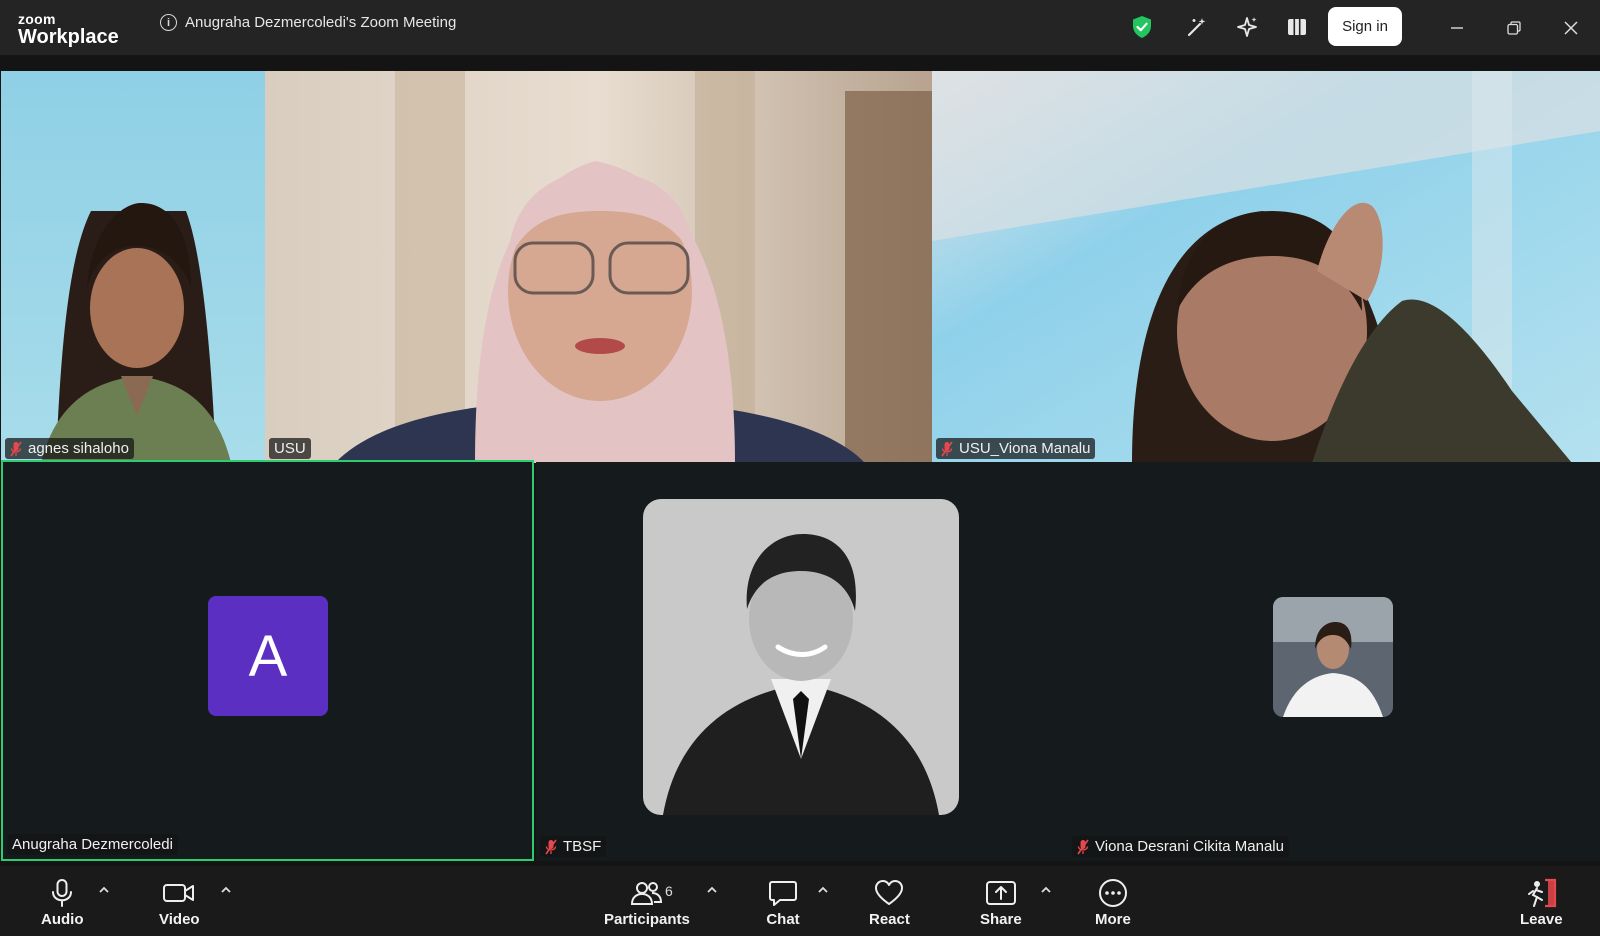 The image size is (1600, 936). Describe the element at coordinates (78, 448) in the screenshot. I see `participant-name: agnes sihaloho` at that location.